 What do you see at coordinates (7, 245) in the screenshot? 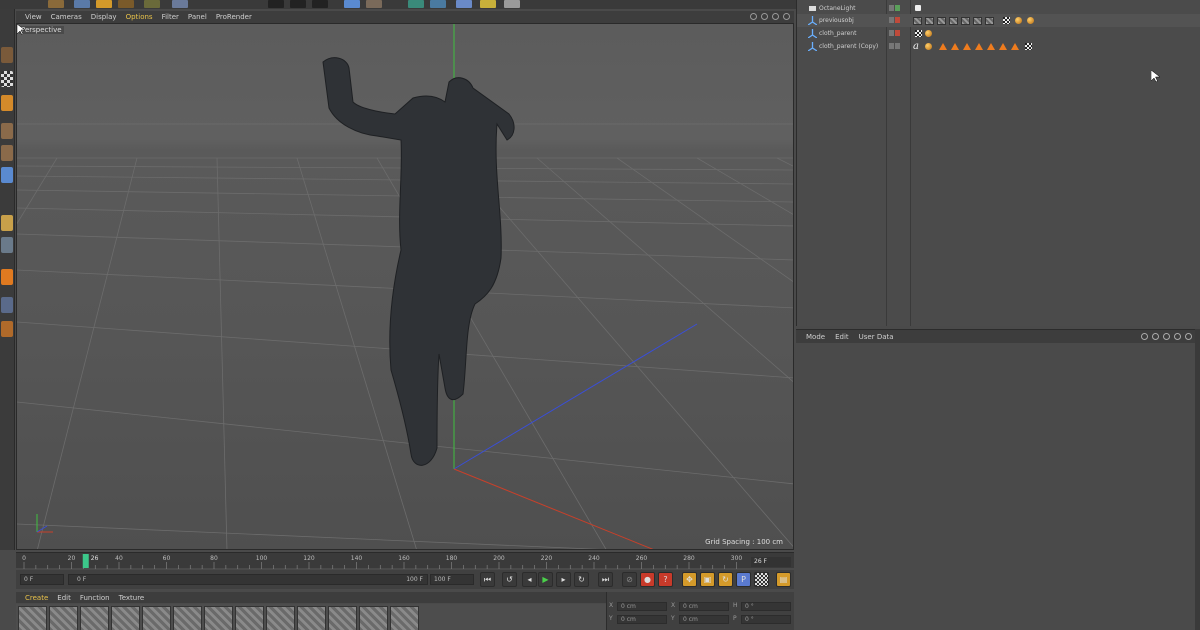
I see `tweak-mode-icon` at bounding box center [7, 245].